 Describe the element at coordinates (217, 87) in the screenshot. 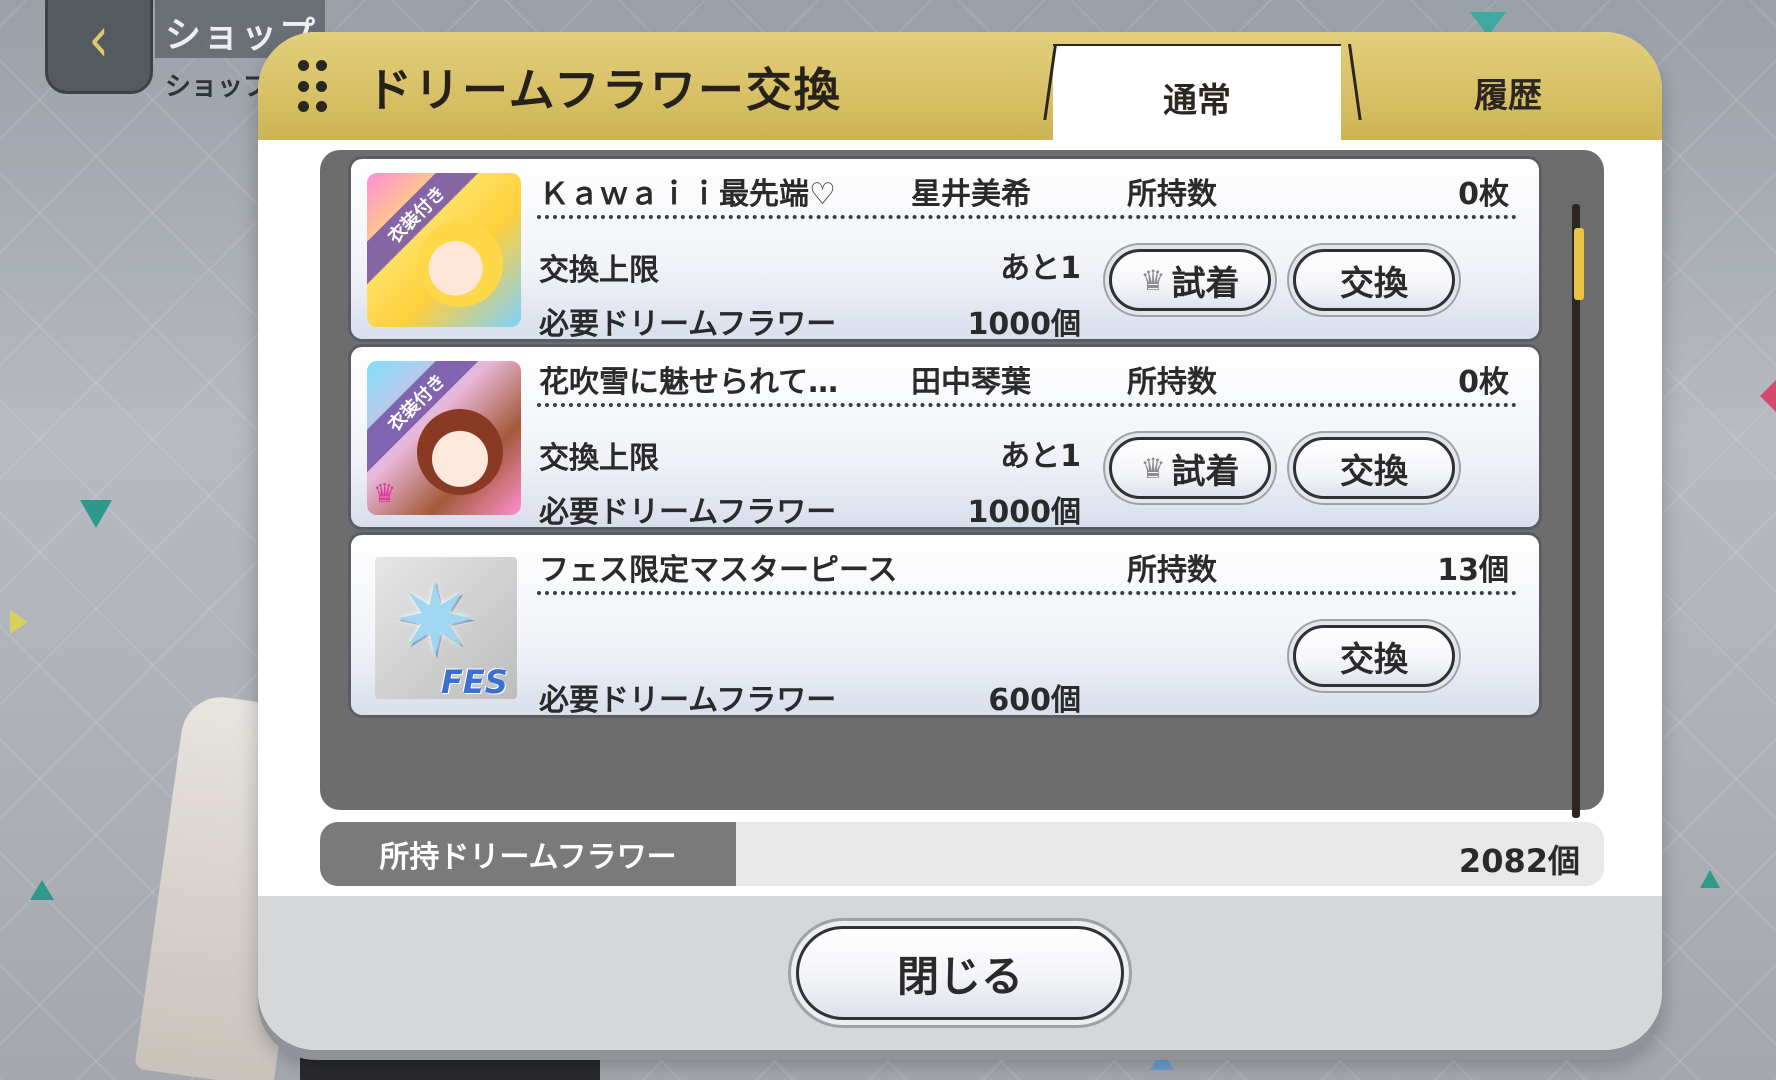

I see `breadcrumb: ショップ` at that location.